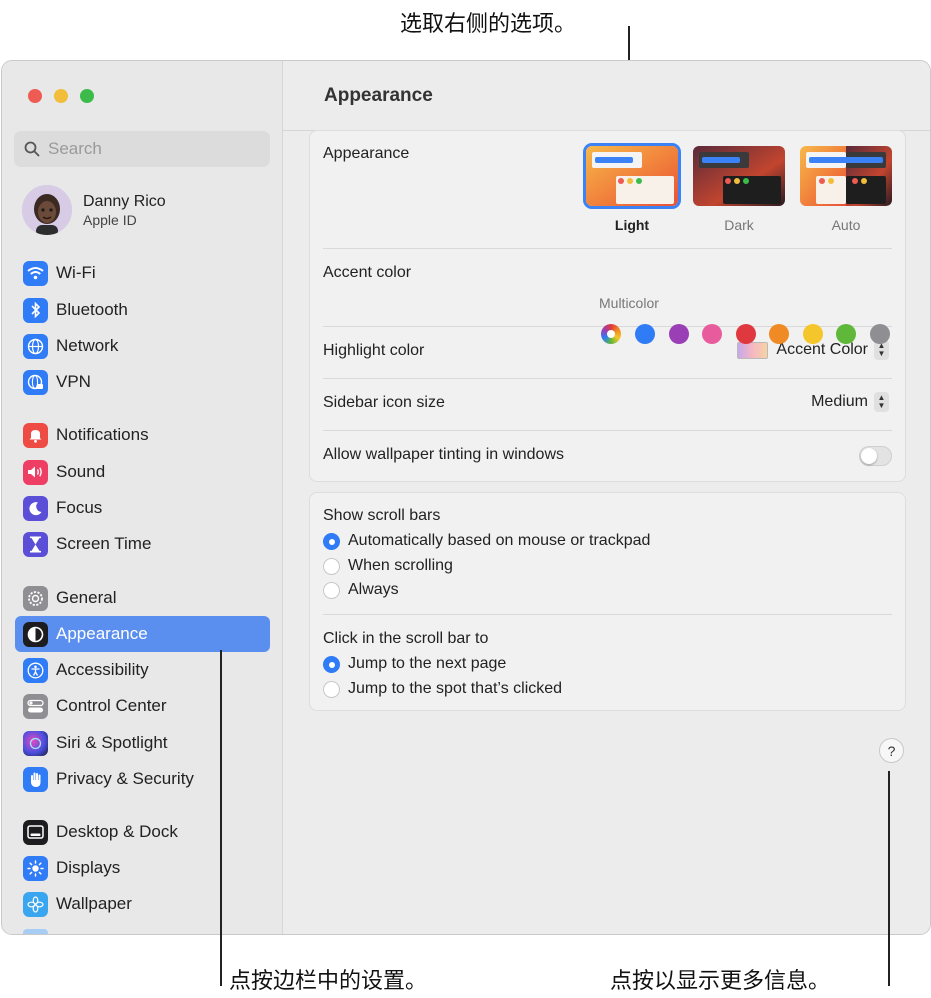 The width and height of the screenshot is (931, 998). Describe the element at coordinates (442, 689) in the screenshot. I see `click-scroll-option-spot-clicked: Jump to the spot that’s clicked` at that location.